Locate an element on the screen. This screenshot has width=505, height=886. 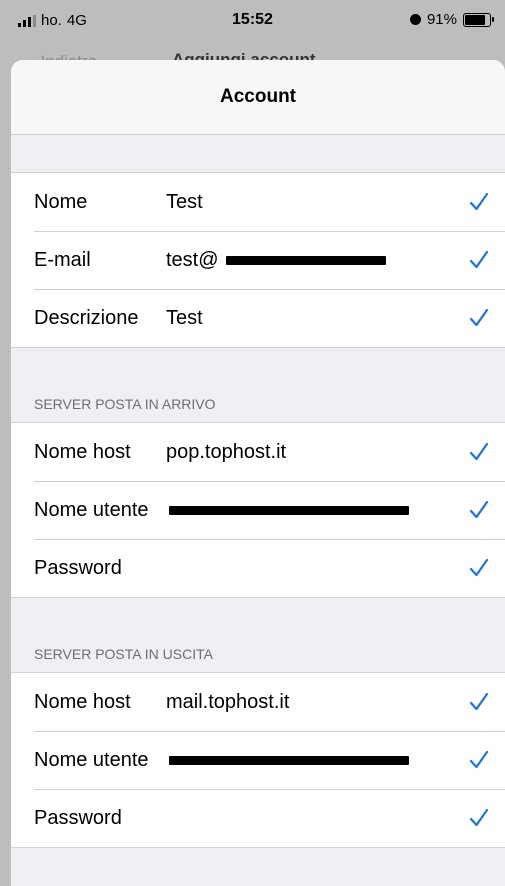
incoming-host-field: pop.tophost.it is located at coordinates (226, 452).